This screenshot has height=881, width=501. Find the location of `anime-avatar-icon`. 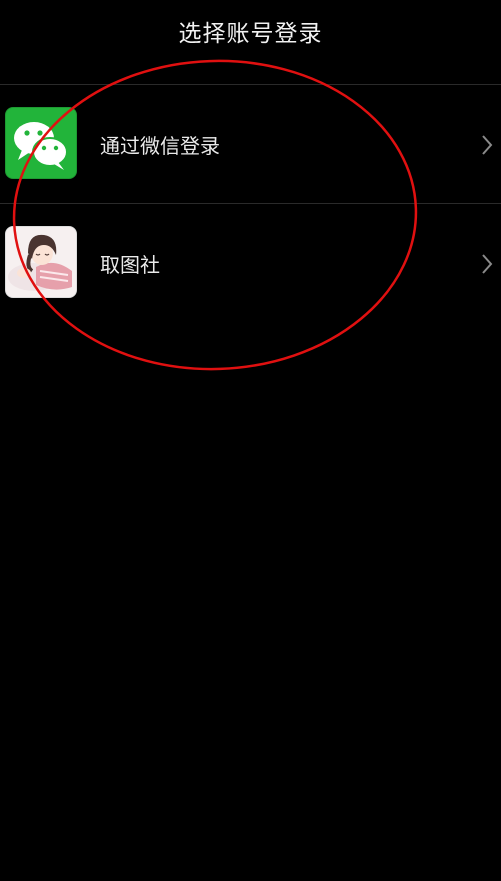

anime-avatar-icon is located at coordinates (41, 262).